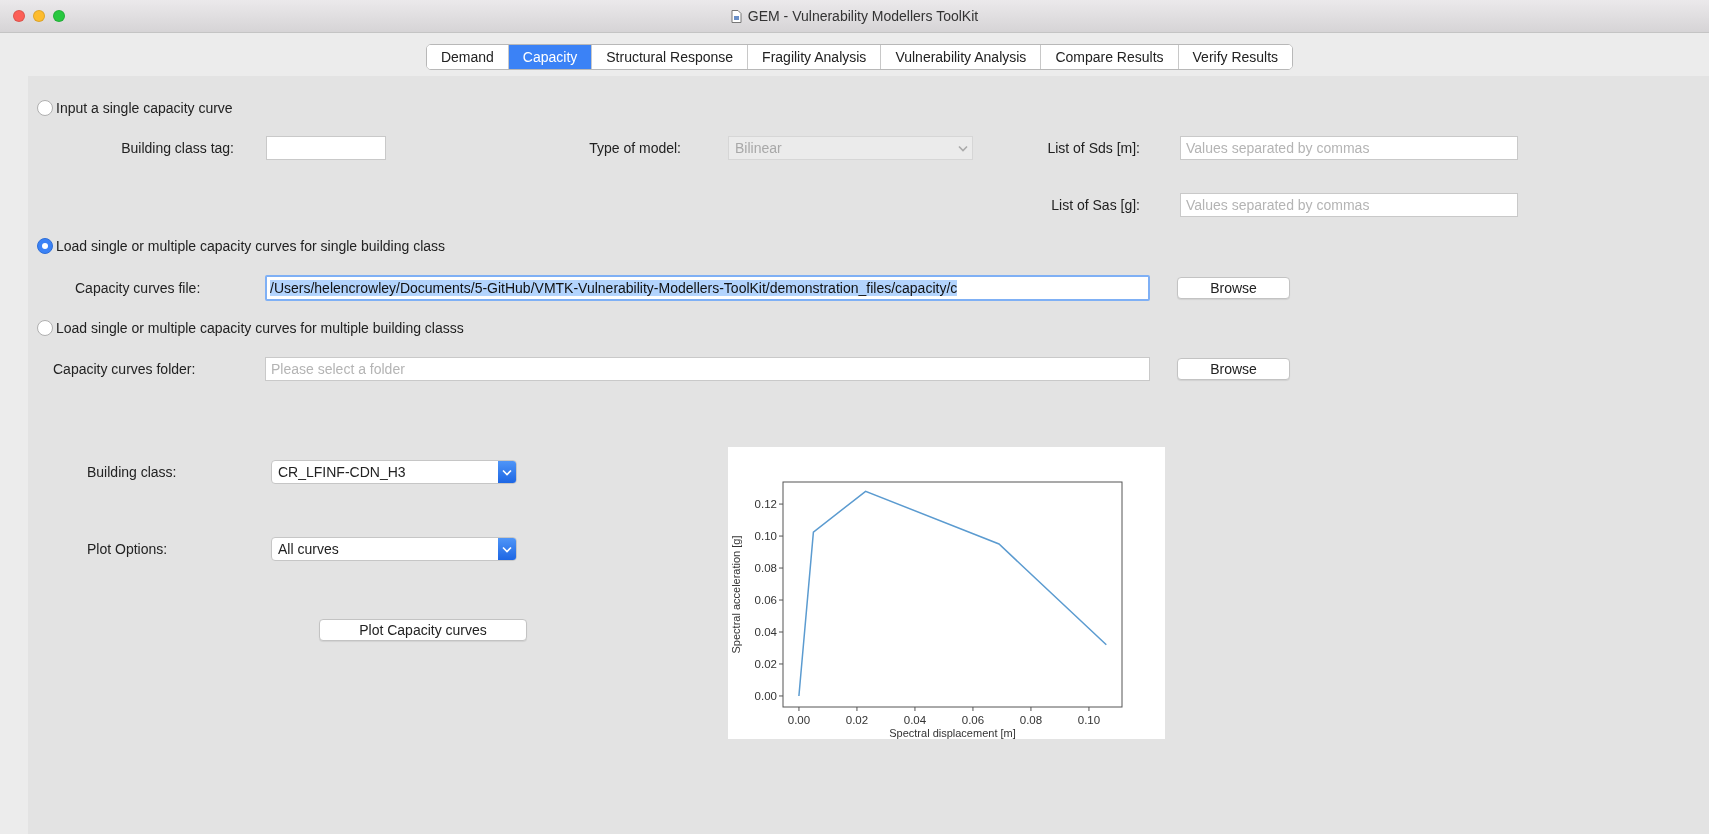 This screenshot has height=834, width=1709. I want to click on plot-button: Plot Capacity curves, so click(423, 630).